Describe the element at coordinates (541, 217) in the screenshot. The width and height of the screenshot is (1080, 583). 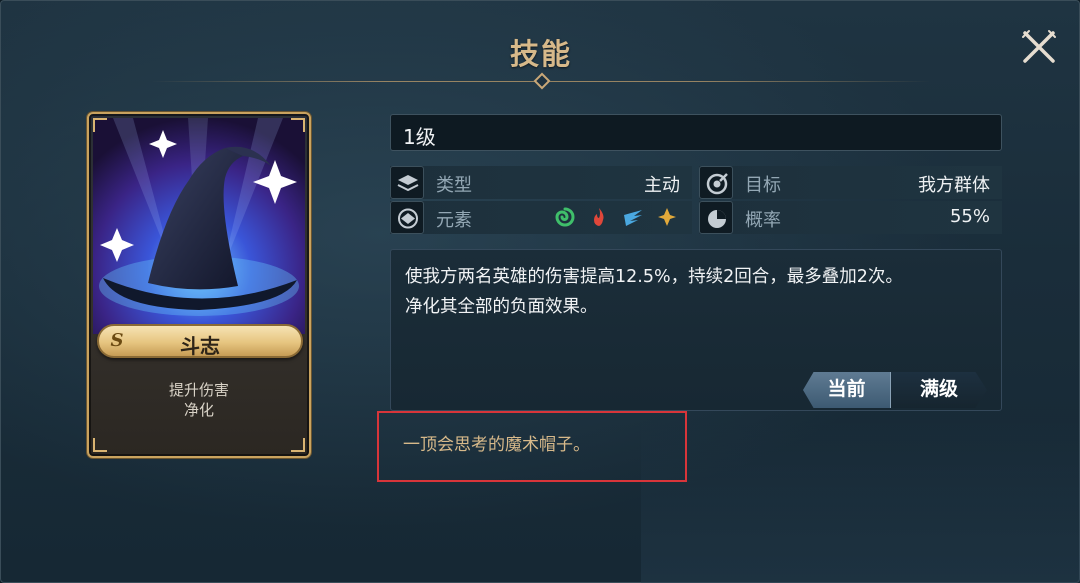
I see `info-row-element: 元素` at that location.